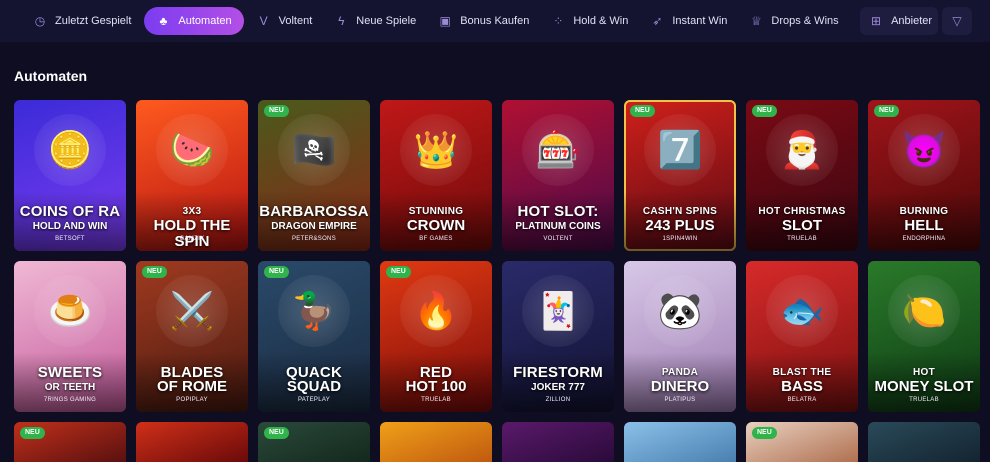  Describe the element at coordinates (802, 225) in the screenshot. I see `game-subtitle: SLOT` at that location.